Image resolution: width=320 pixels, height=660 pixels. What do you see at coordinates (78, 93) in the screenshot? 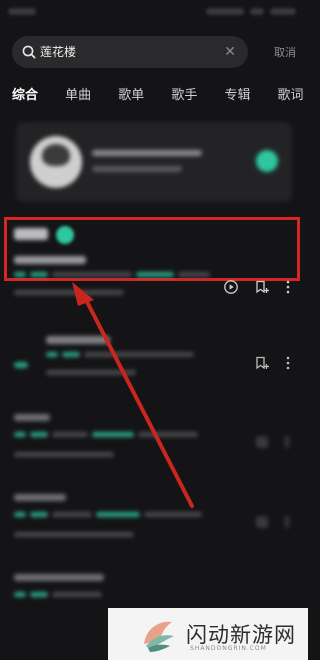
I see `tab-songs: 单曲` at bounding box center [78, 93].